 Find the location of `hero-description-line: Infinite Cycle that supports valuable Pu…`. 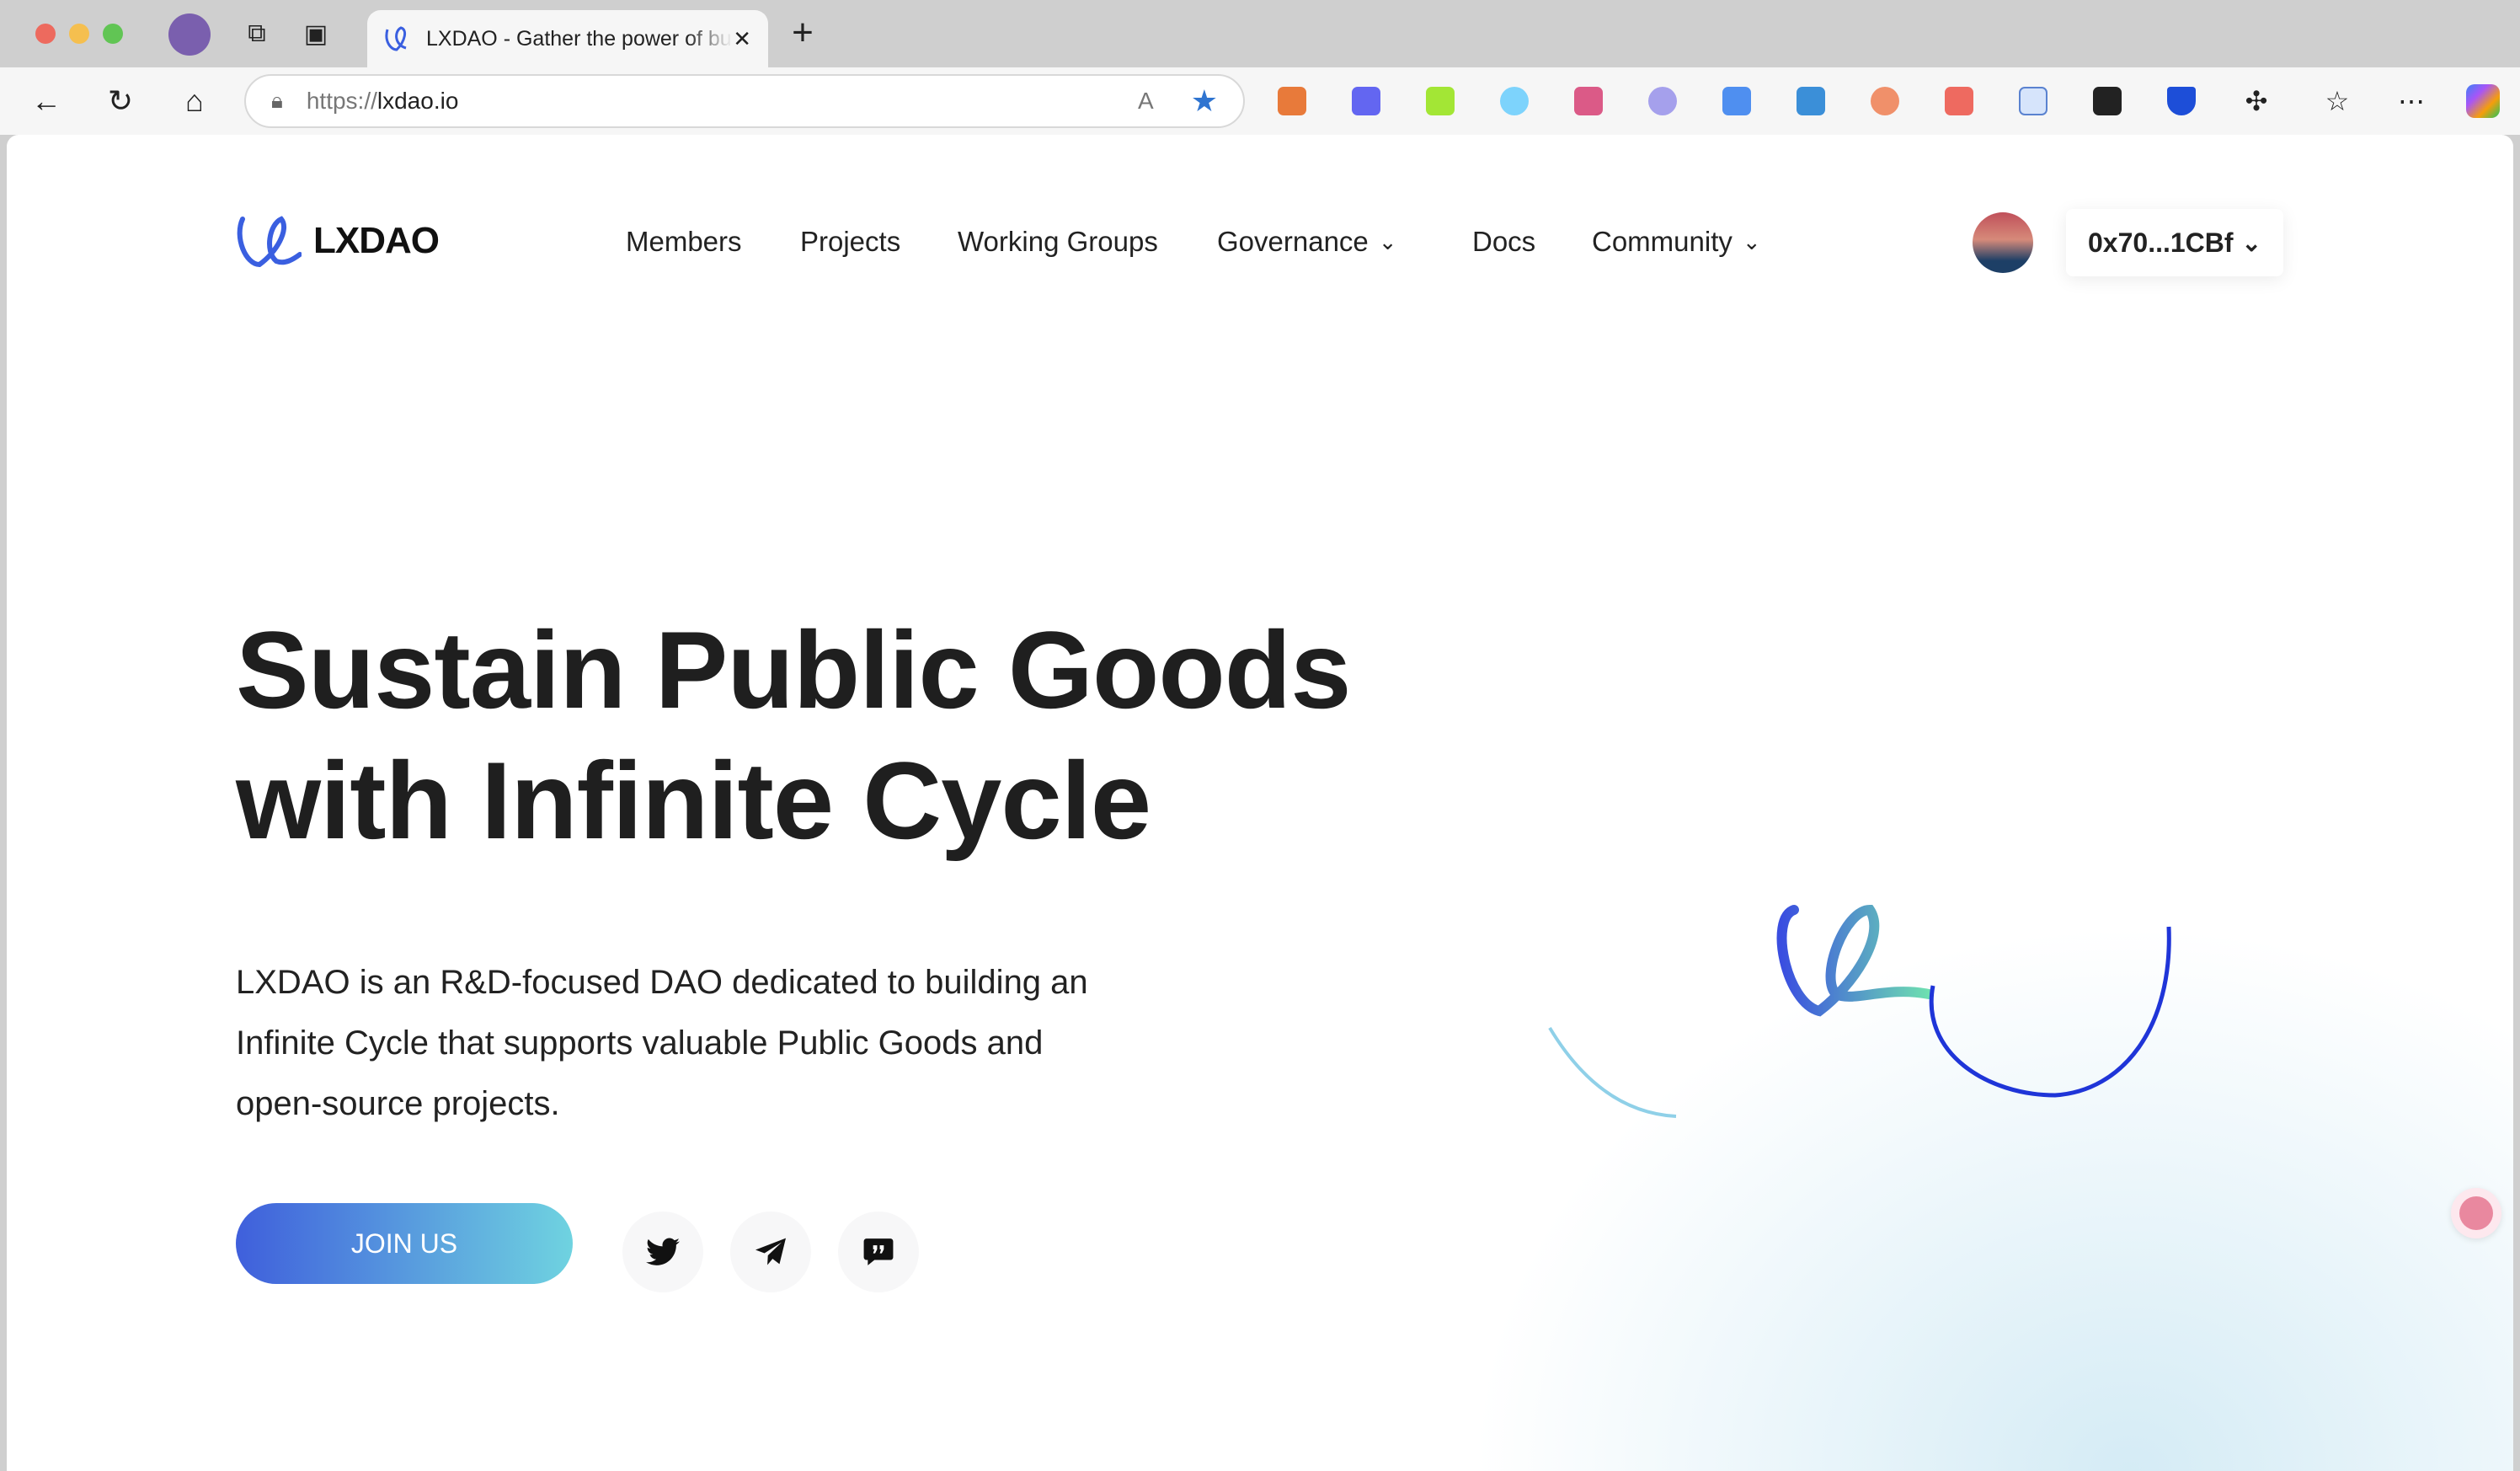

hero-description-line: Infinite Cycle that supports valuable Pu… is located at coordinates (640, 1043).